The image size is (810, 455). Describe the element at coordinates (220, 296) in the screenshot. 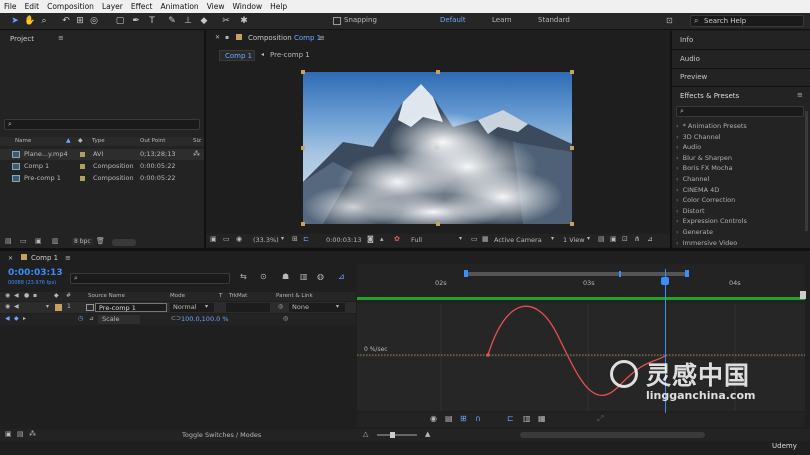

I see `col-t: T` at that location.